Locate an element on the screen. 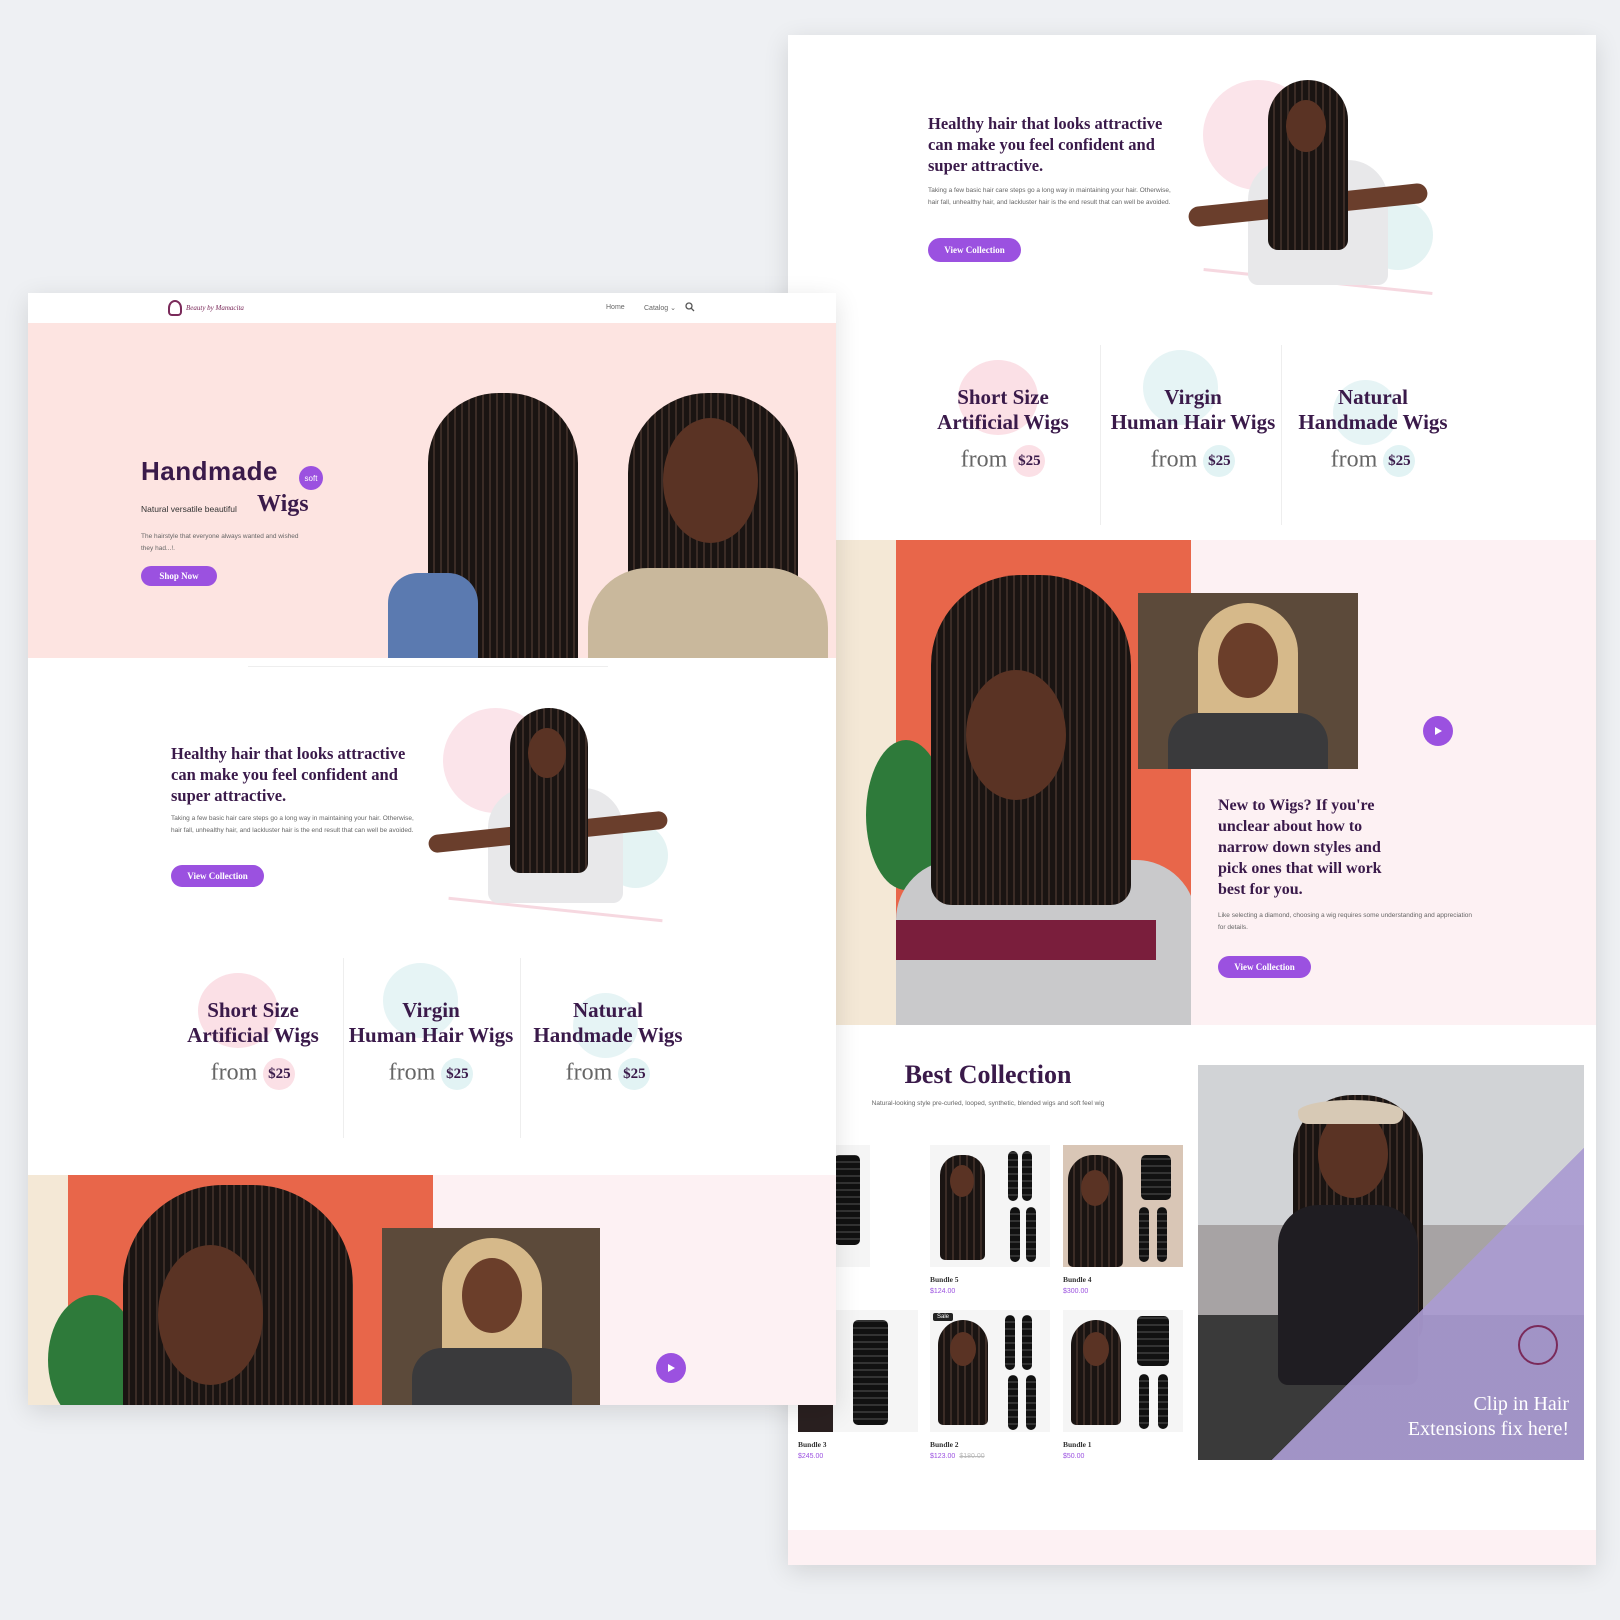 Image resolution: width=1620 pixels, height=1620 pixels. top-nav: Beauty by Mamacita Home Catalog ⌄ is located at coordinates (432, 308).